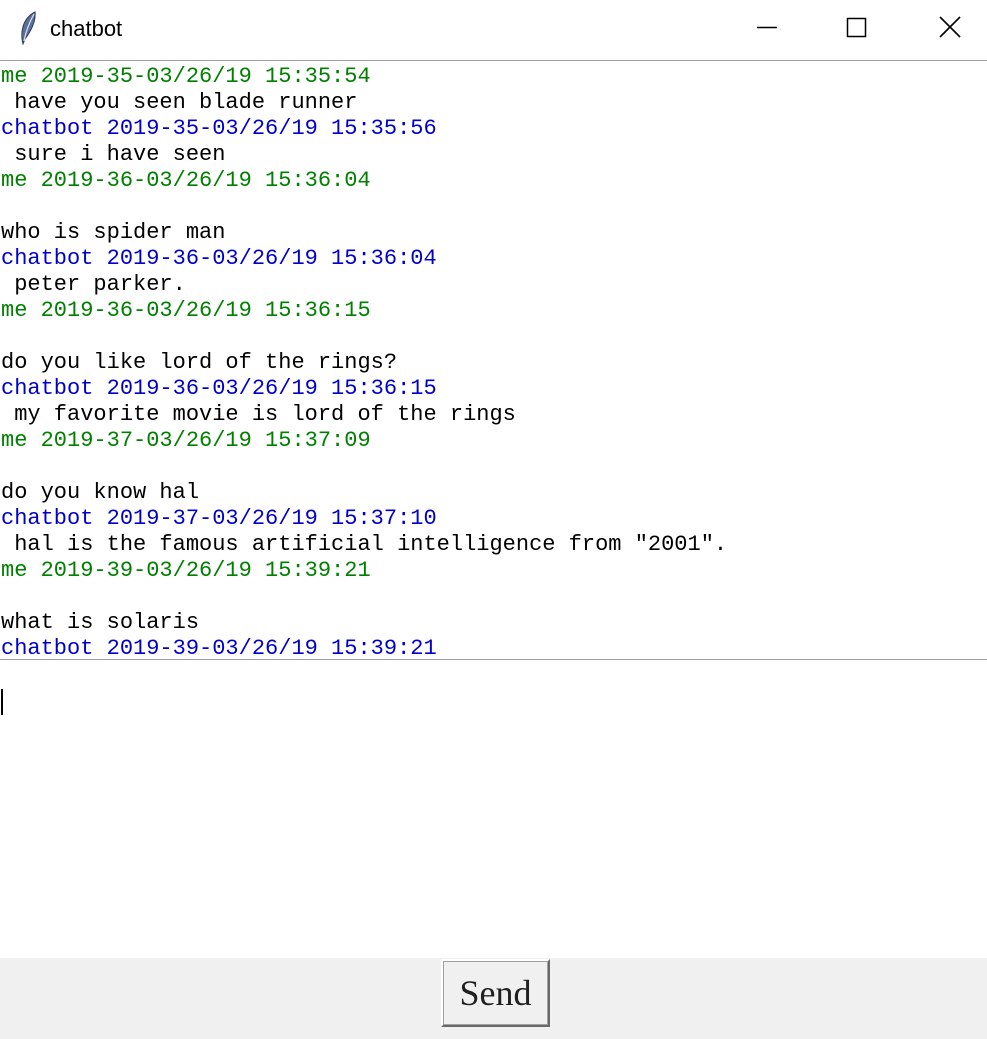 Image resolution: width=987 pixels, height=1039 pixels. What do you see at coordinates (219, 258) in the screenshot?
I see `chatbot-header-line: chatbot 2019-36-03/26/19 15:36:04` at bounding box center [219, 258].